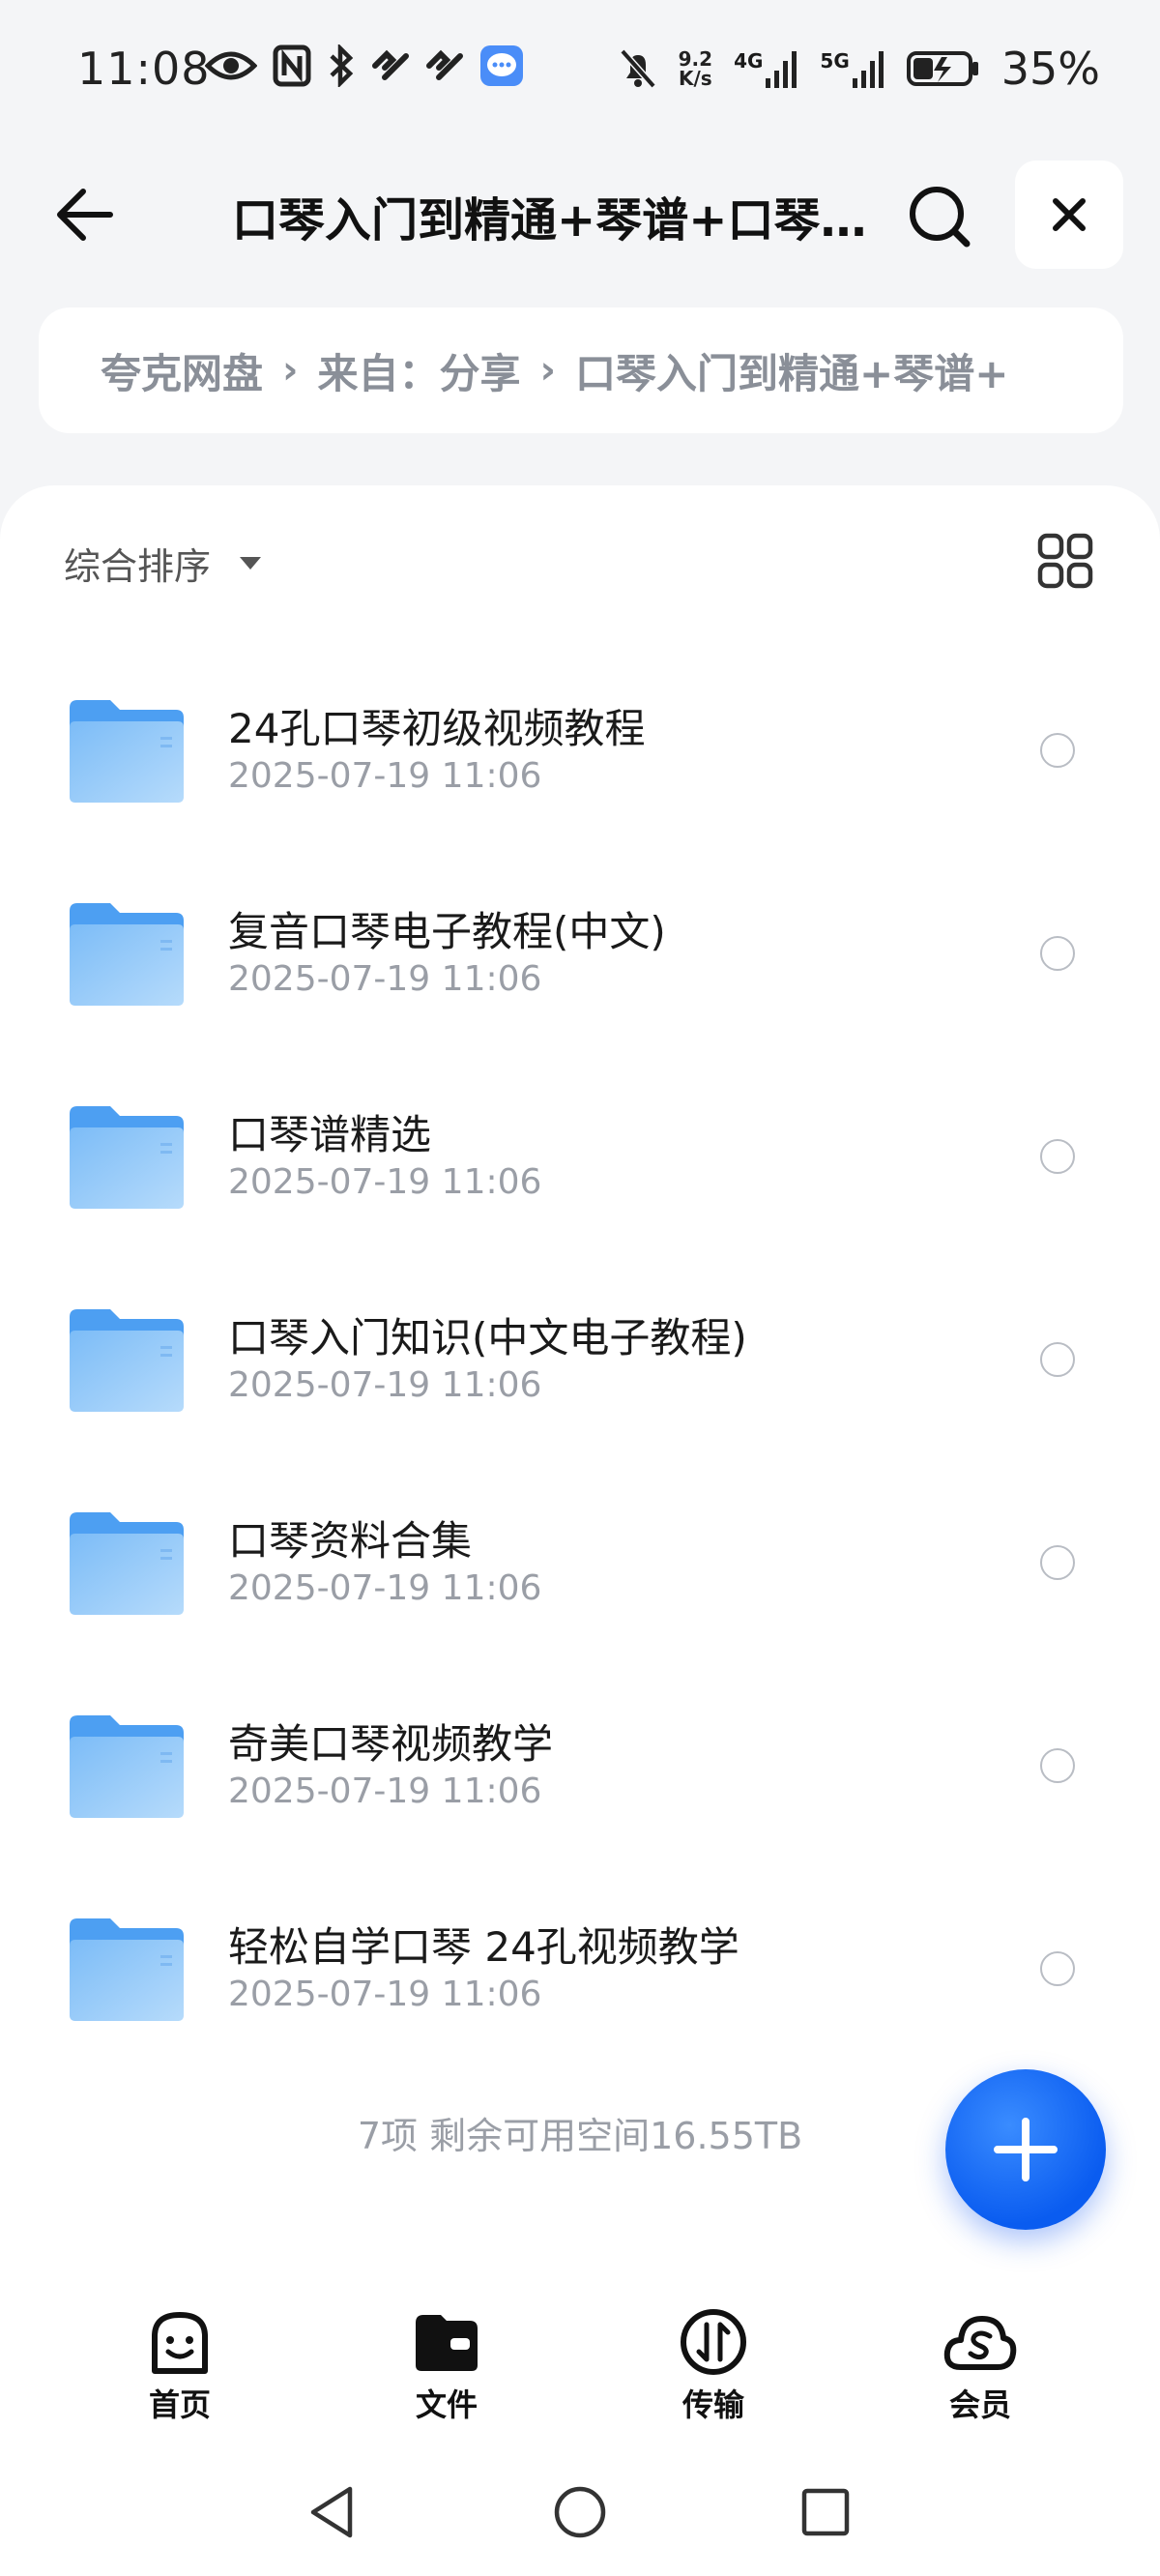 The width and height of the screenshot is (1160, 2576). Describe the element at coordinates (231, 65) in the screenshot. I see `eye-icon` at that location.